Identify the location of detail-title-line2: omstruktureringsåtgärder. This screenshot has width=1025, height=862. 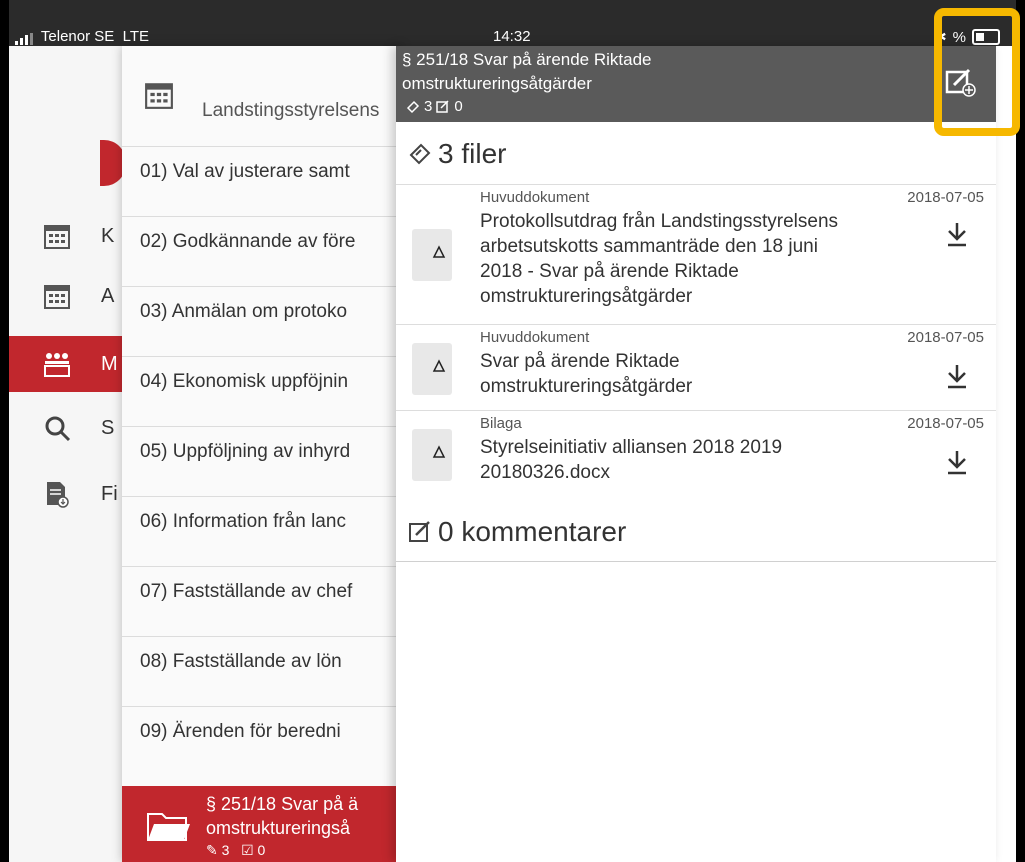
(497, 83).